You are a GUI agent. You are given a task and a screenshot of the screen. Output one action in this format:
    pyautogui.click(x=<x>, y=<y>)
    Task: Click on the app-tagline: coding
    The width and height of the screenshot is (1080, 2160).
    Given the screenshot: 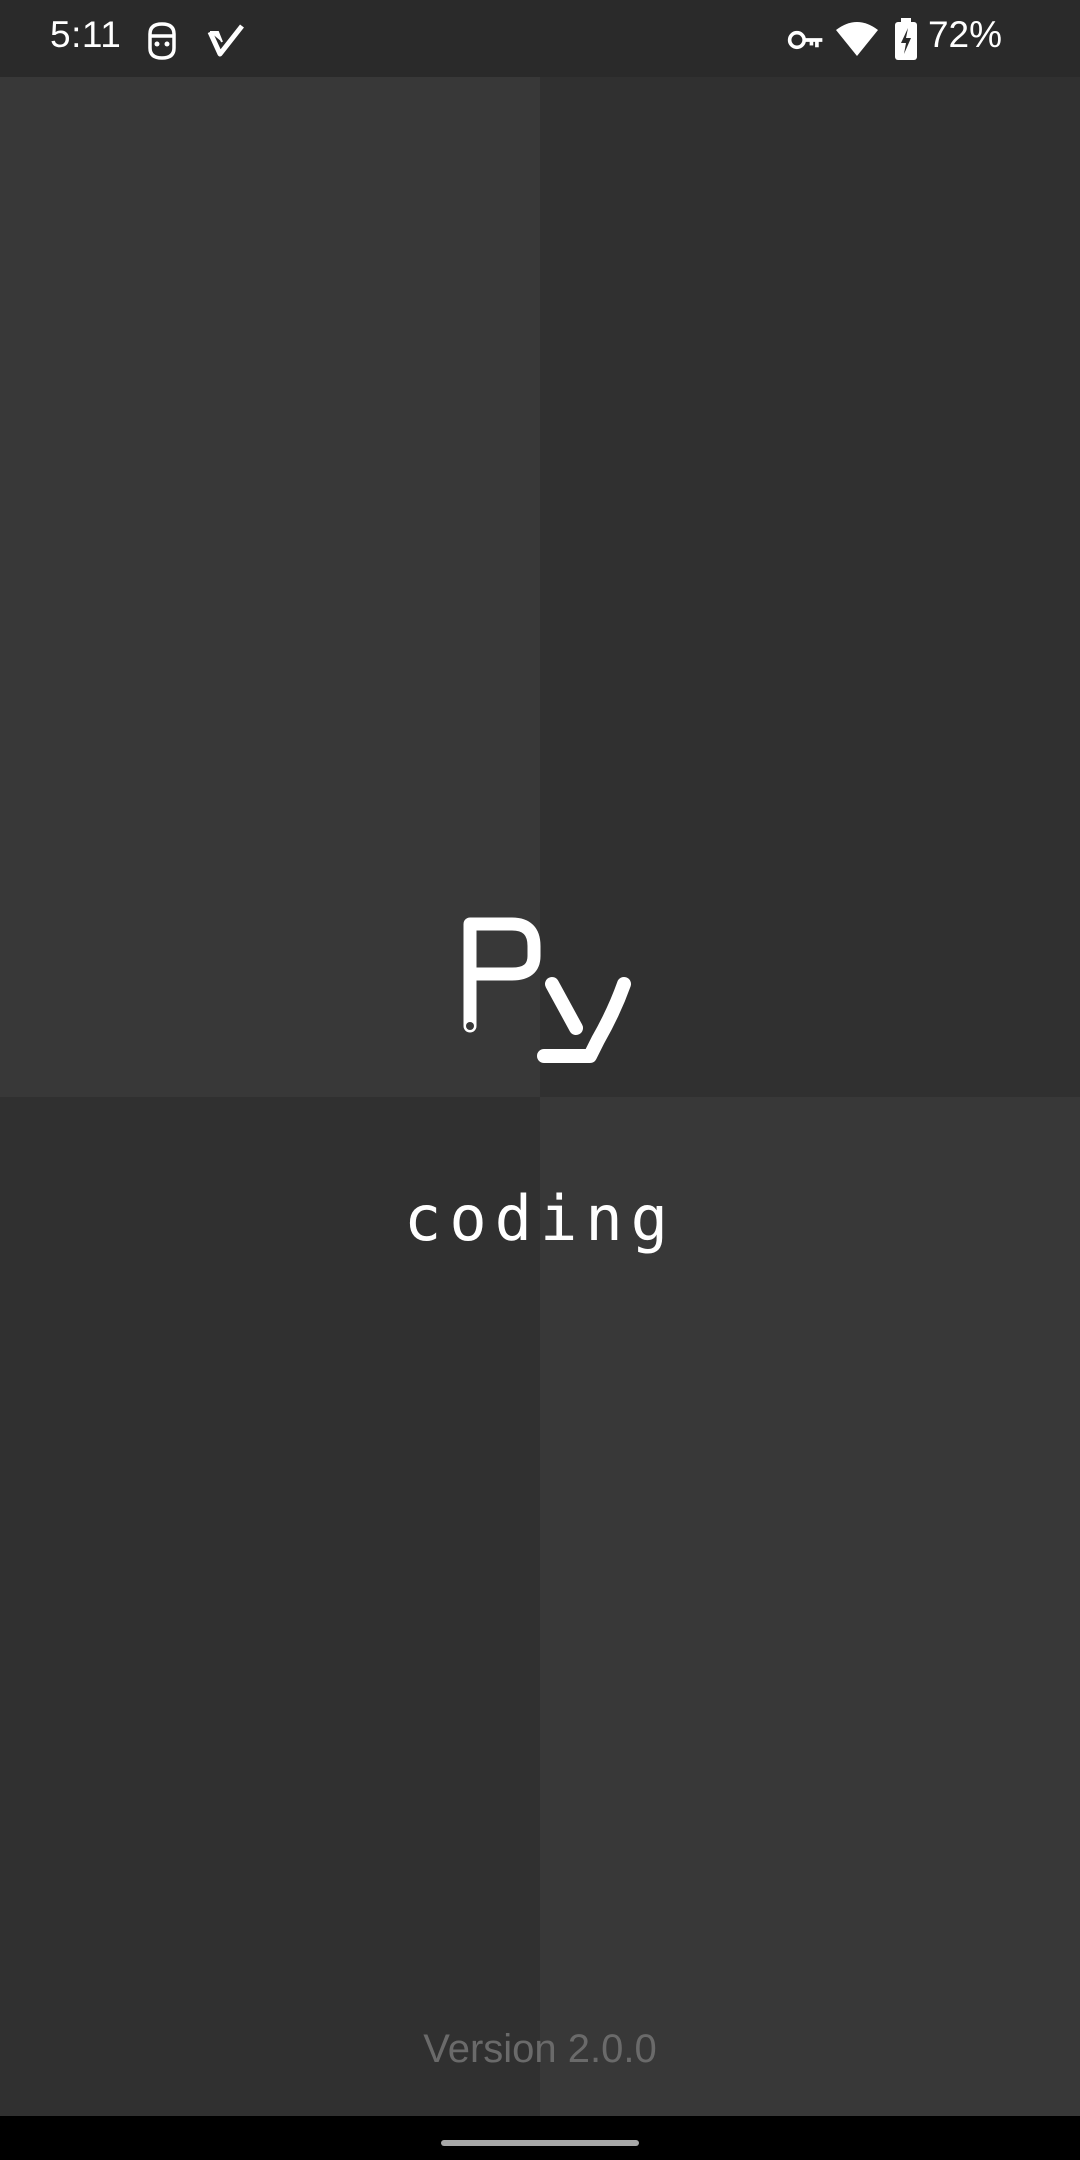 What is the action you would take?
    pyautogui.click(x=540, y=1218)
    